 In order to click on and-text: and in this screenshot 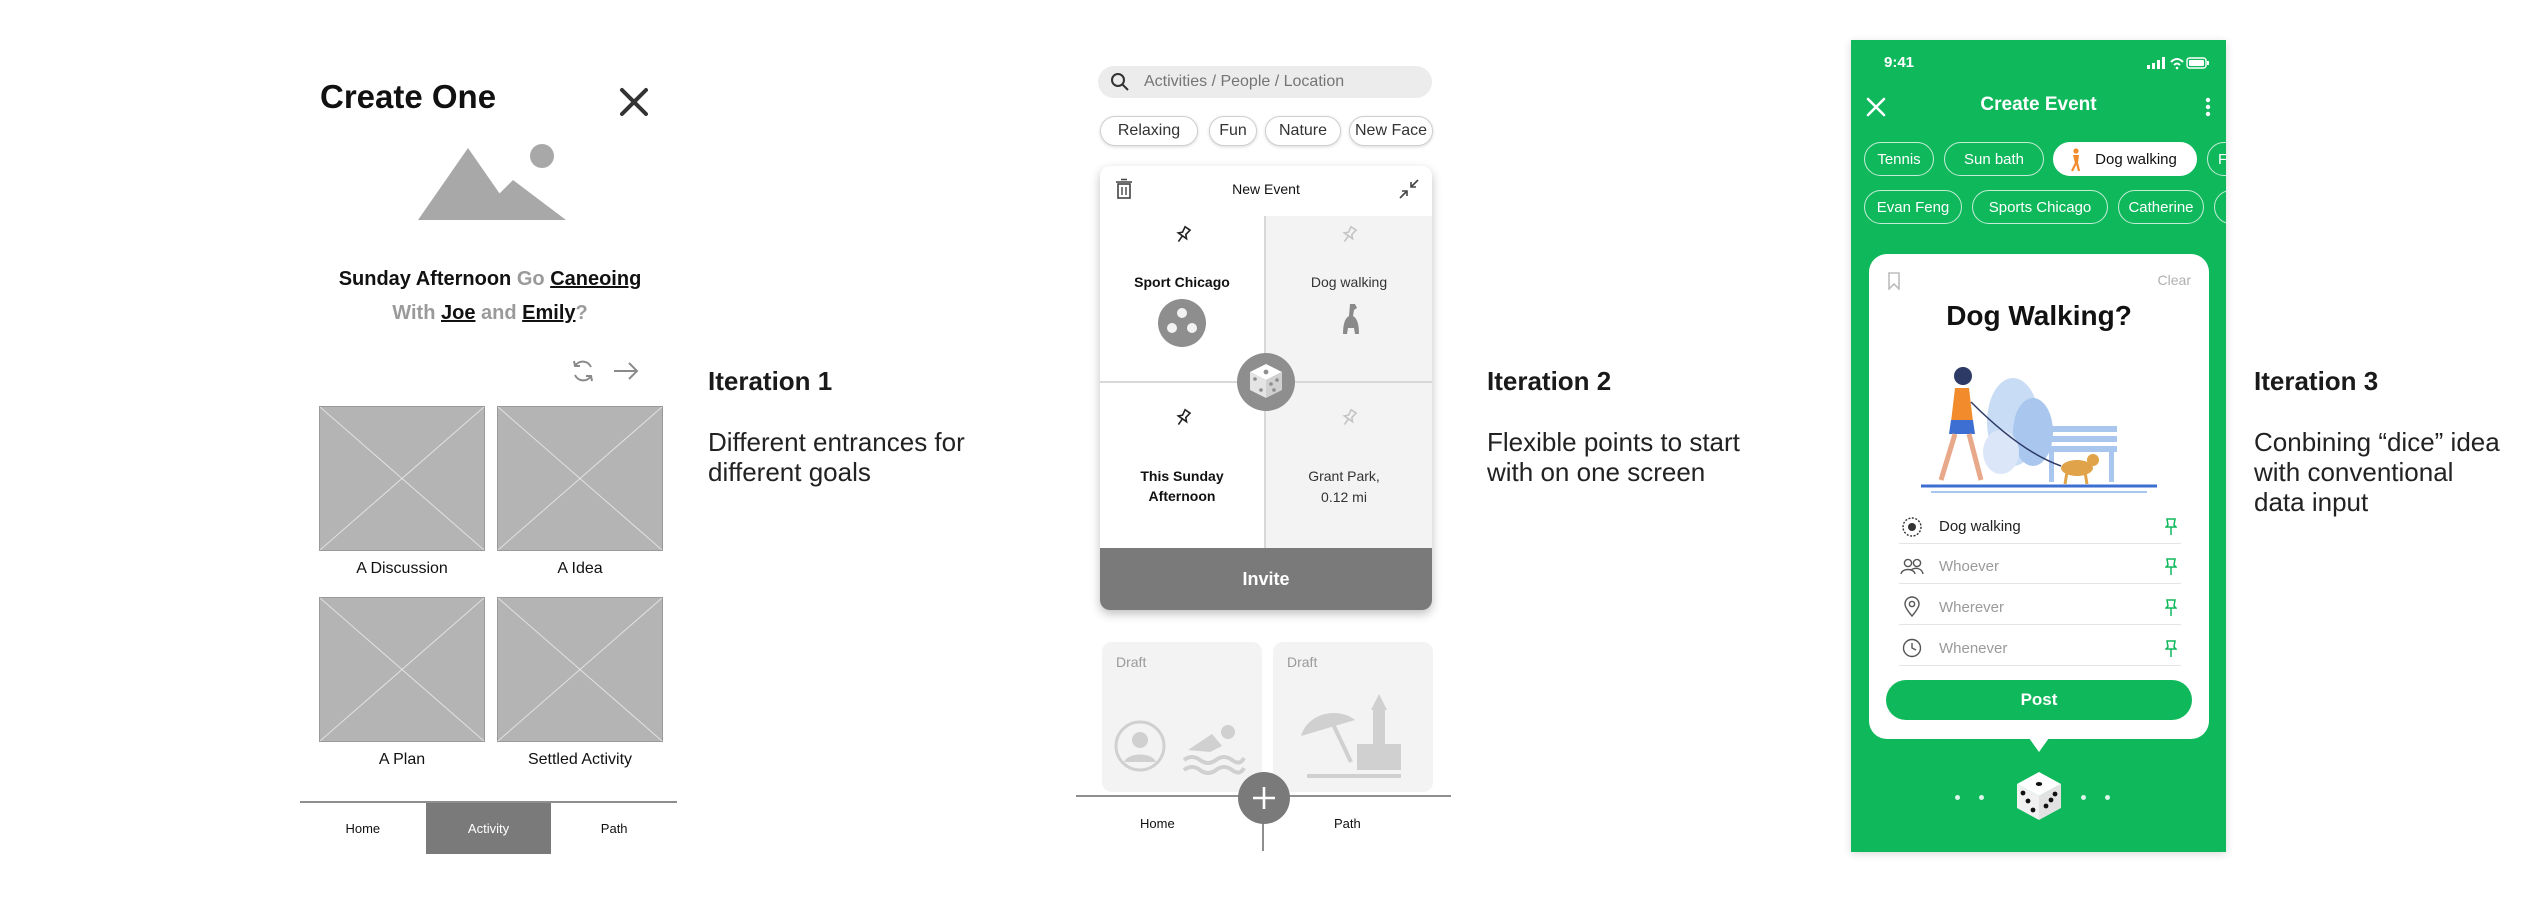, I will do `click(499, 313)`.